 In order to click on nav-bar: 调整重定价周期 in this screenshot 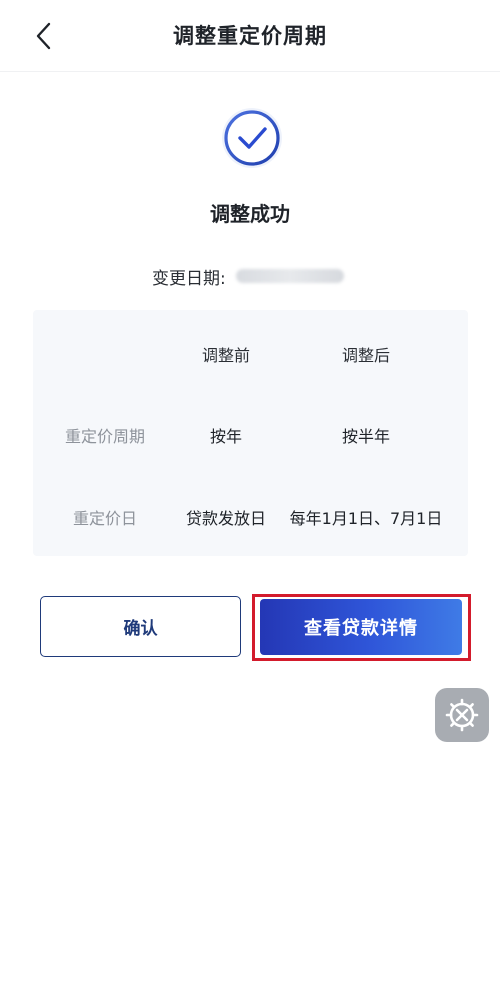, I will do `click(250, 36)`.